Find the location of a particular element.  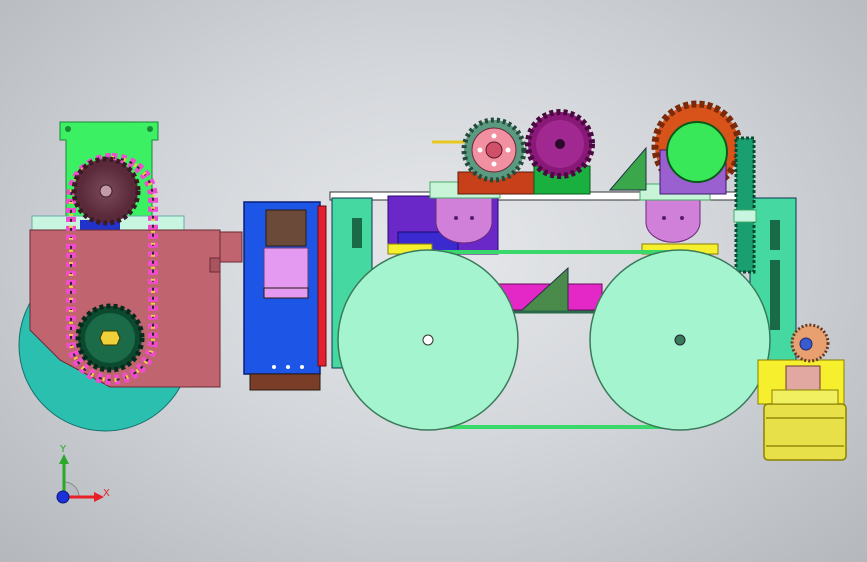

housing-tab is located at coordinates (231, 247).